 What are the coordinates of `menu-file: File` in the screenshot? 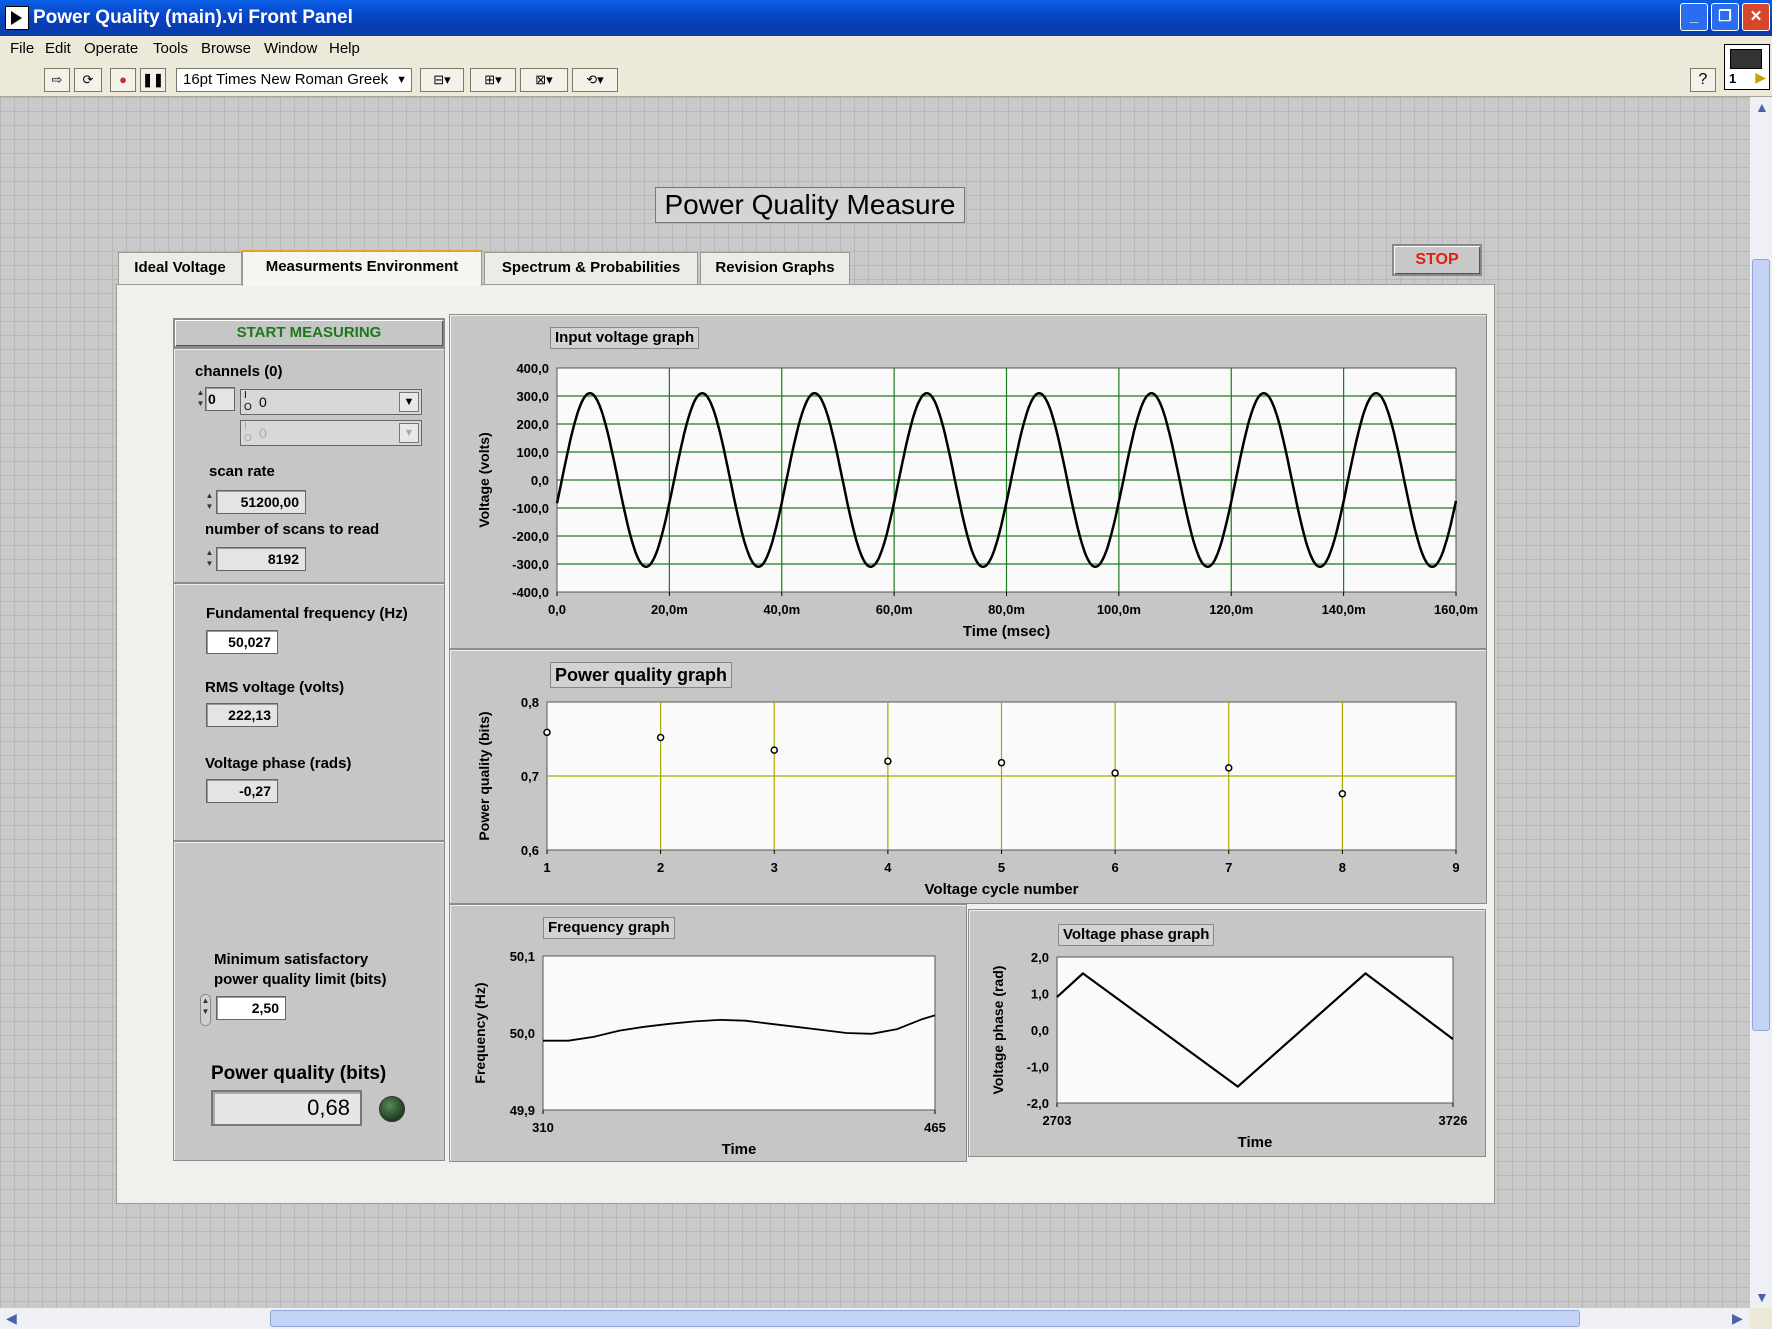 It's located at (22, 48).